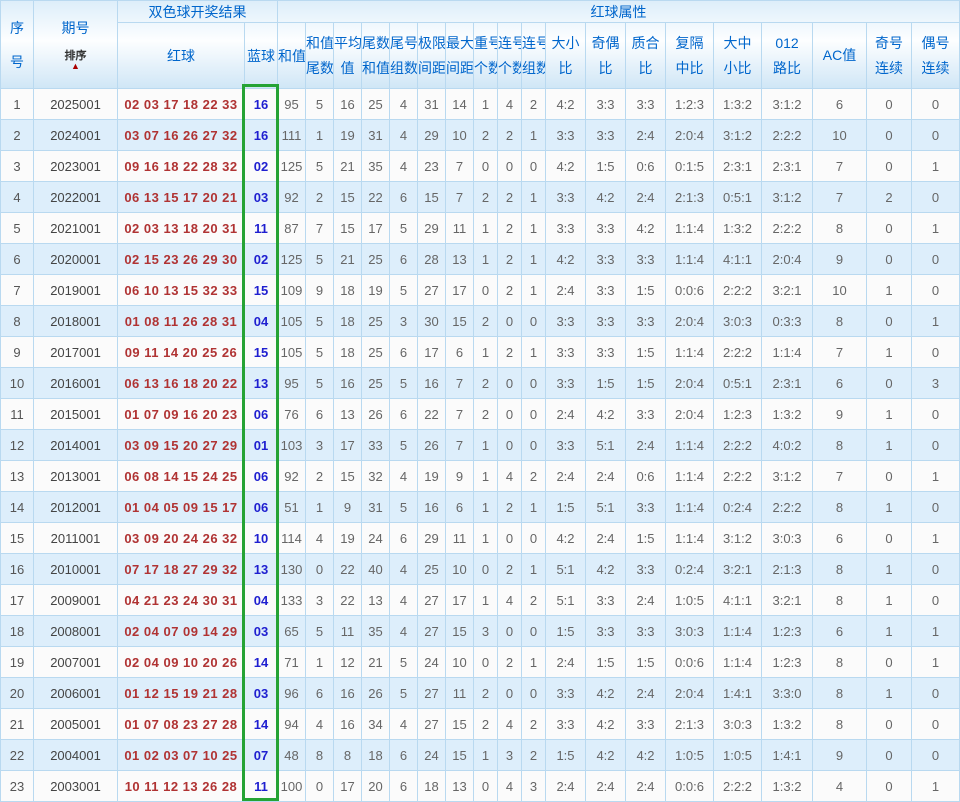  I want to click on attr-cell: 40, so click(375, 569).